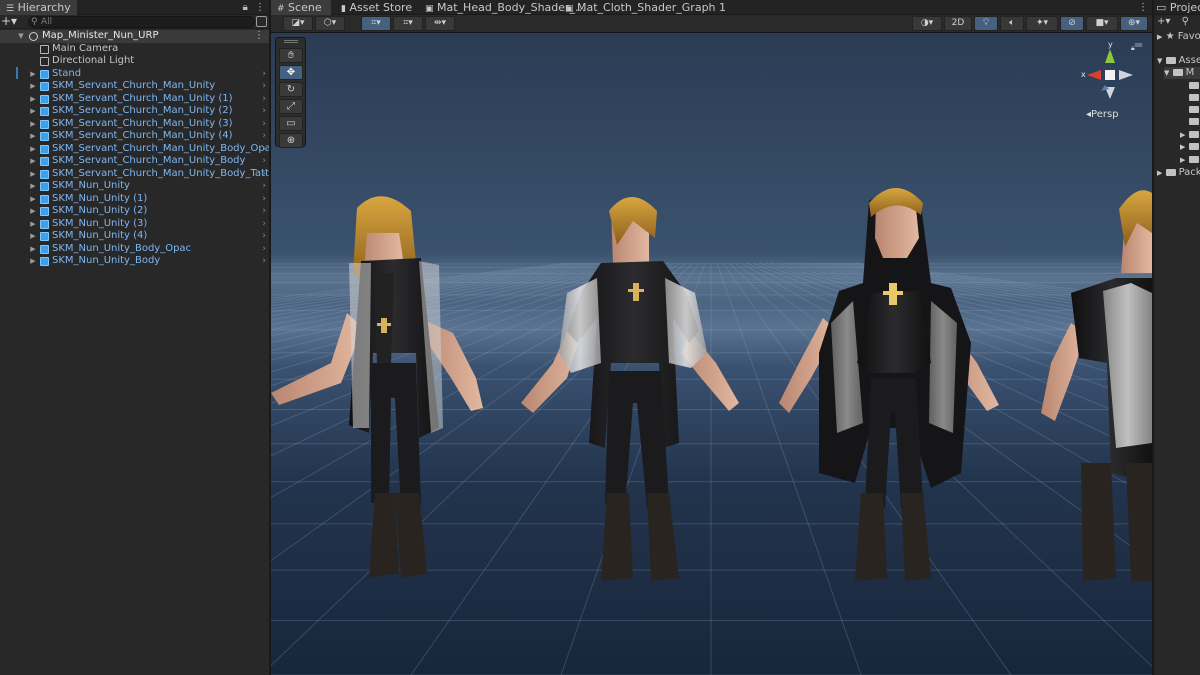  I want to click on rotate-tool-button: ↻, so click(291, 89).